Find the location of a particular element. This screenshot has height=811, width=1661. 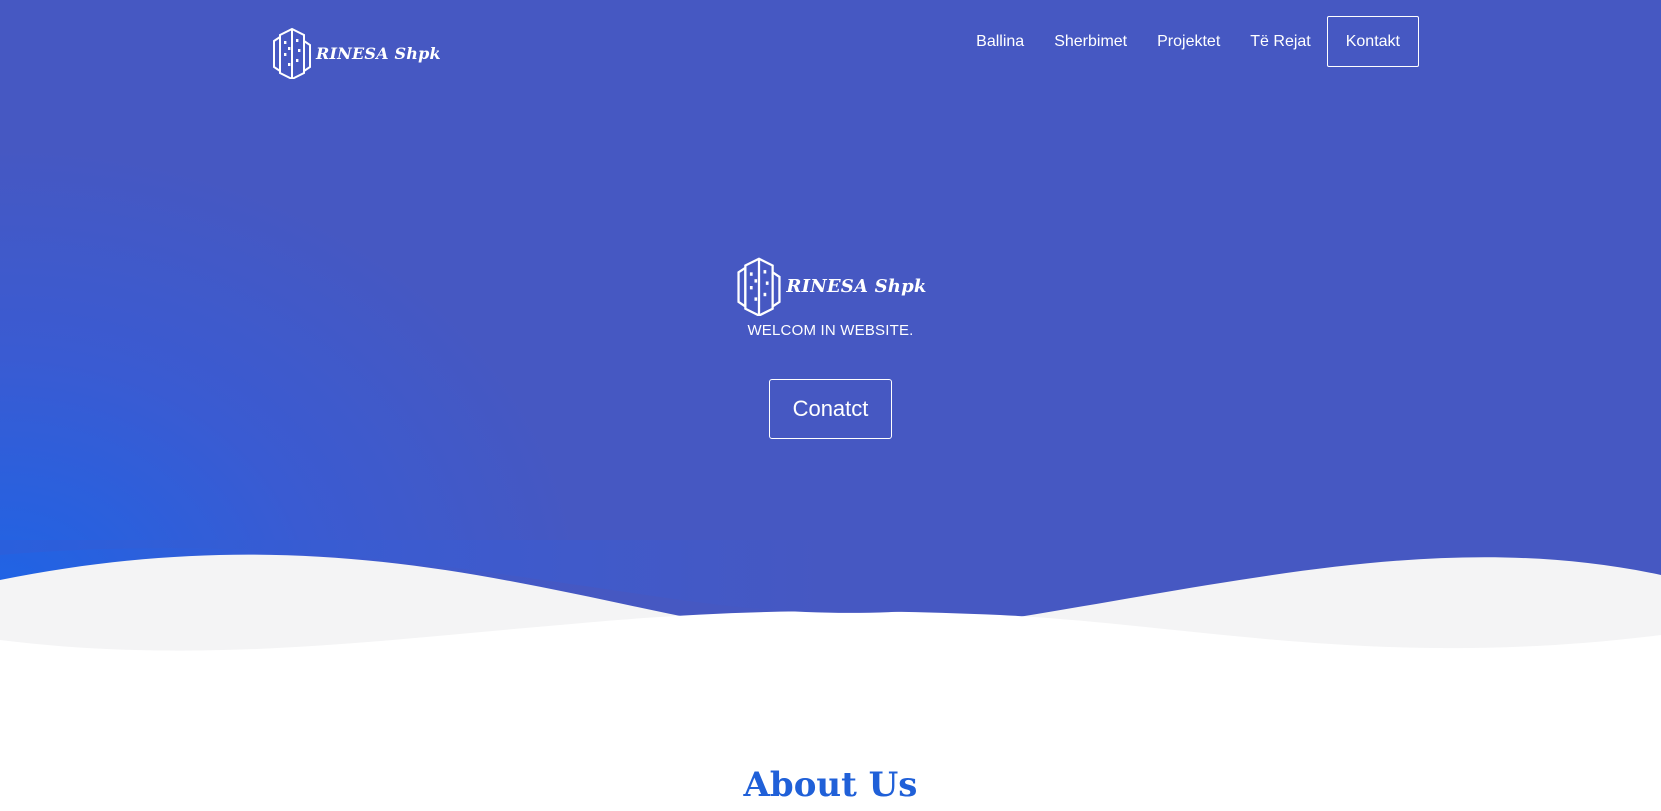

nav-item-projektet: Projektet is located at coordinates (1188, 42).